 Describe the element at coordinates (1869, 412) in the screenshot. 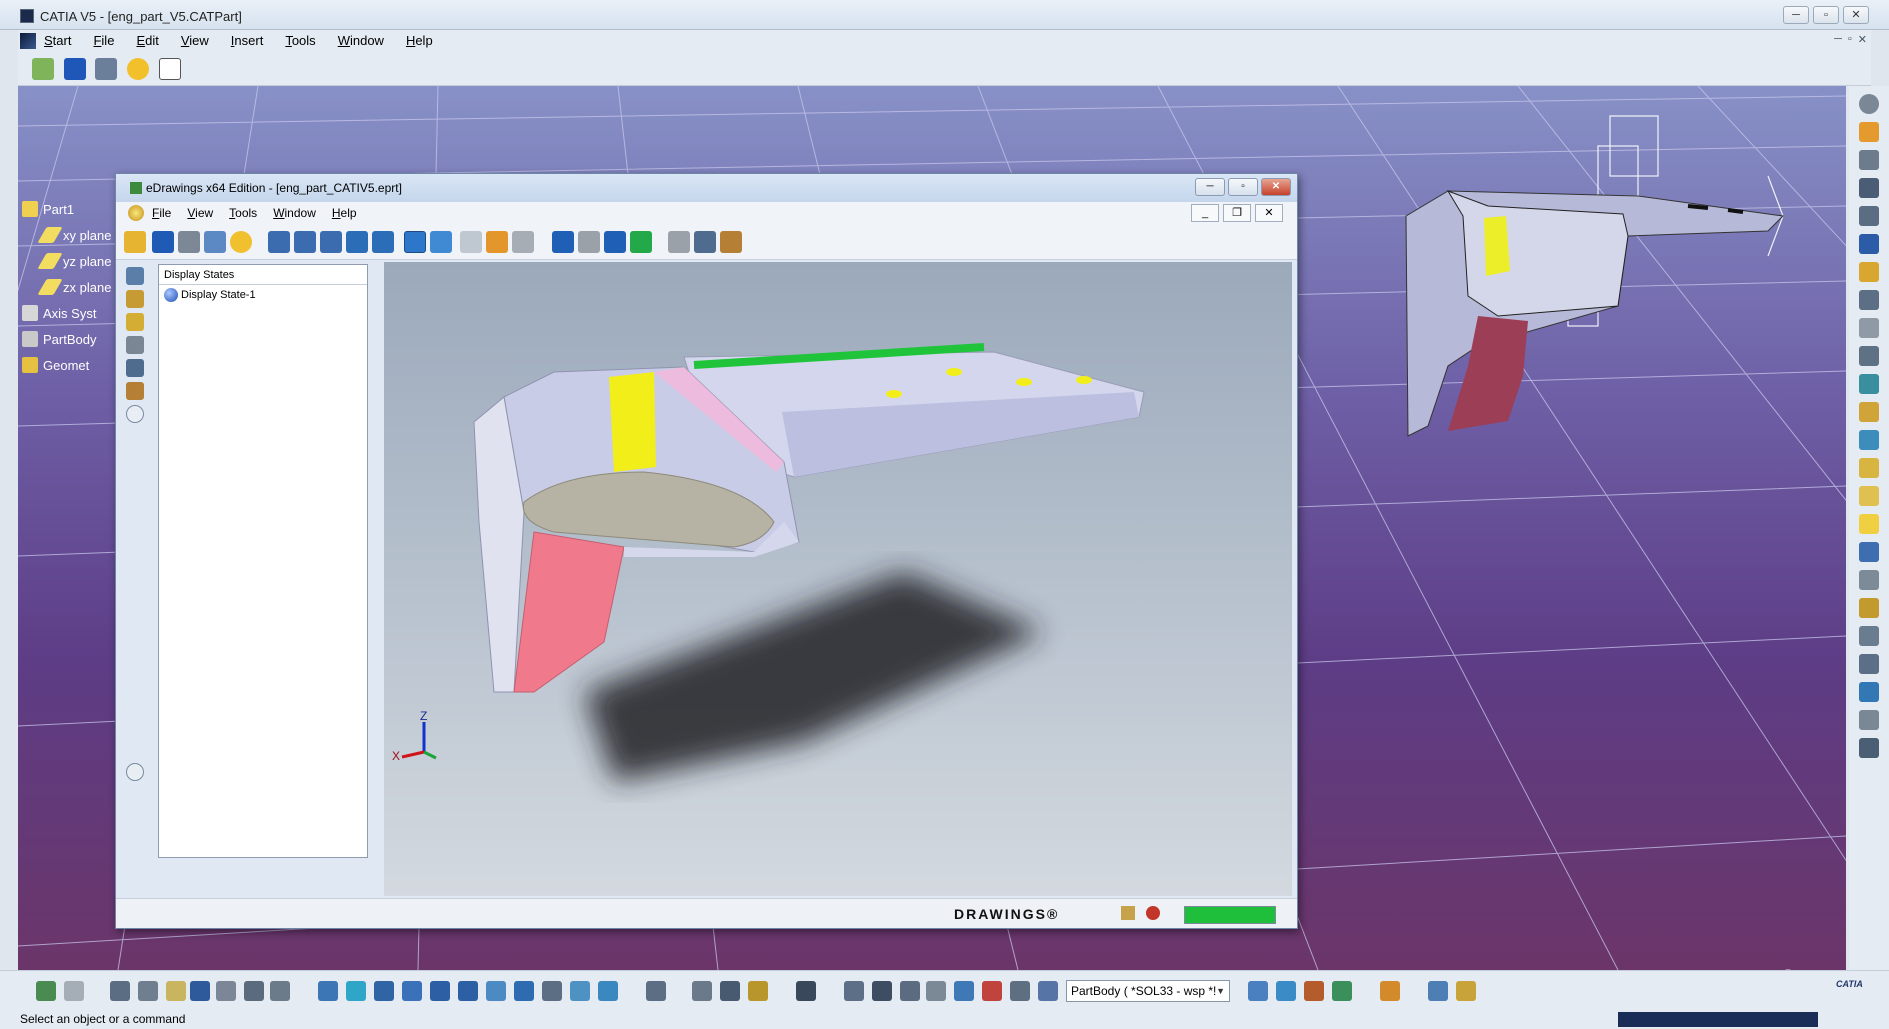

I see `loft-icon` at that location.